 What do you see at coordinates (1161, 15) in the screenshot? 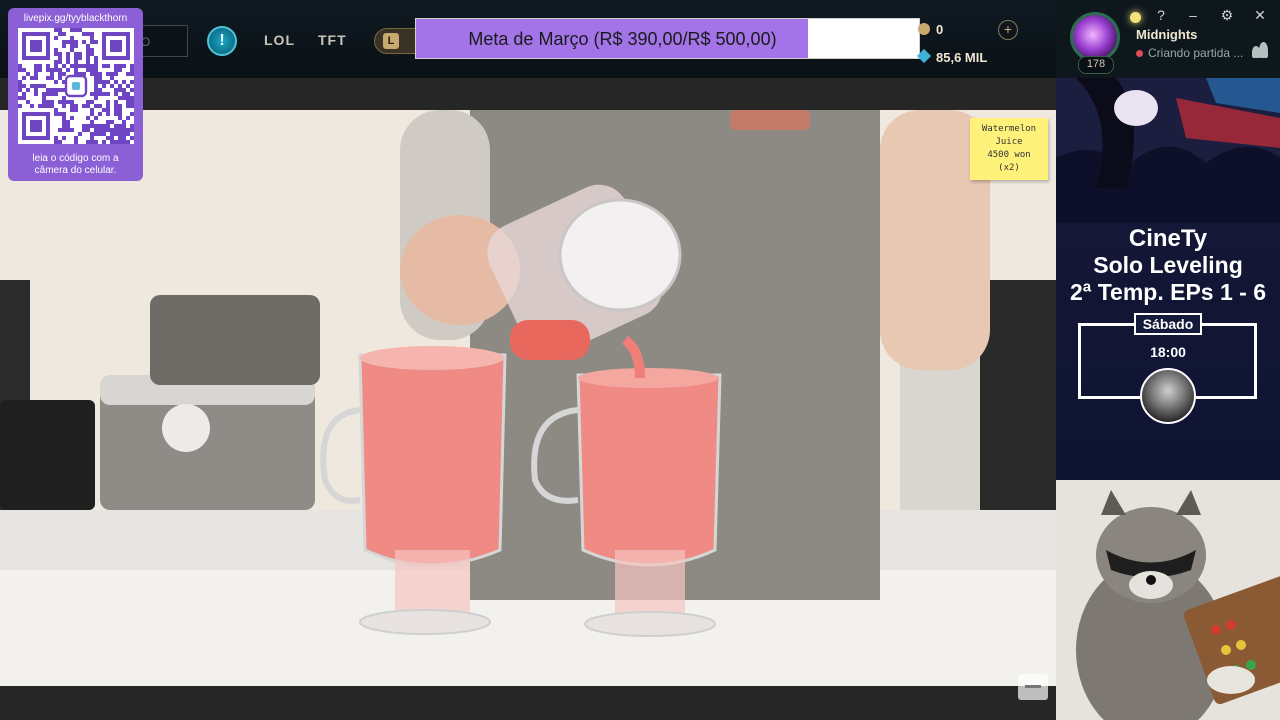
I see `help-icon: ?` at bounding box center [1161, 15].